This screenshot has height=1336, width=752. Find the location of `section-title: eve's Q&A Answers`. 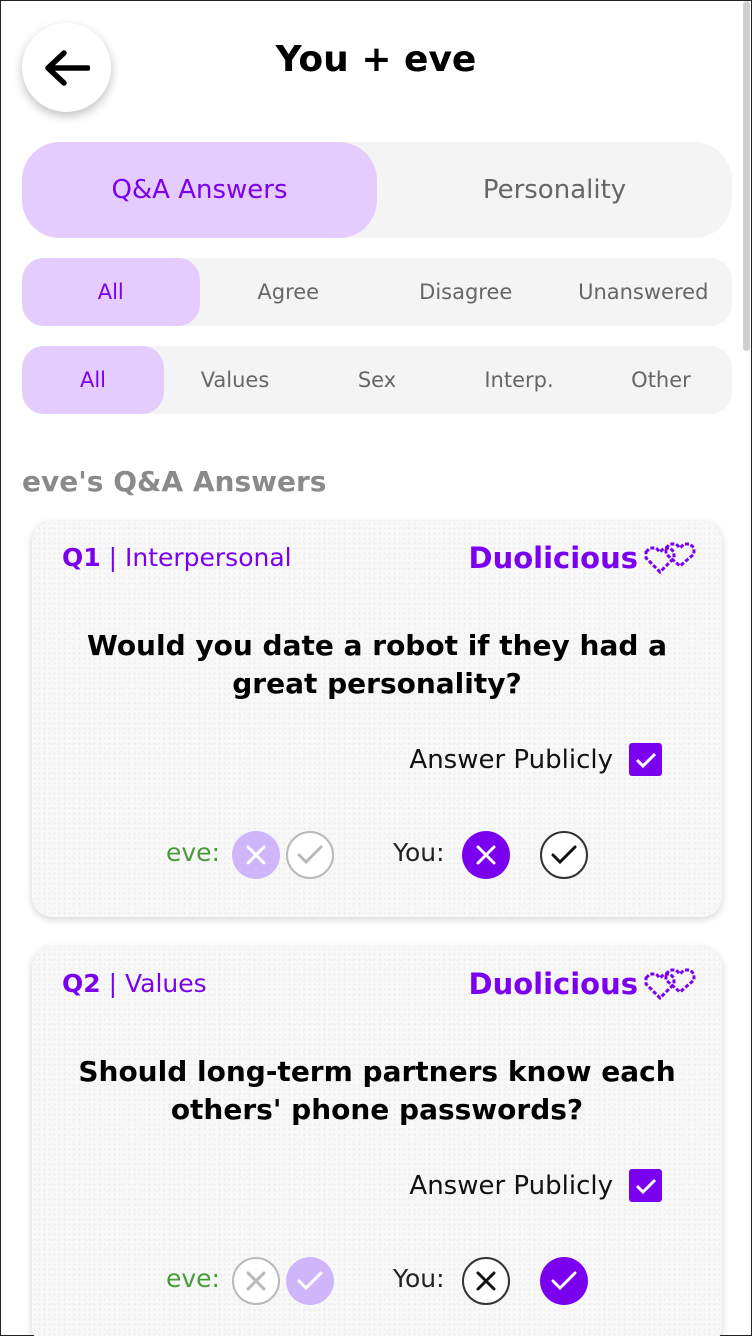

section-title: eve's Q&A Answers is located at coordinates (174, 481).